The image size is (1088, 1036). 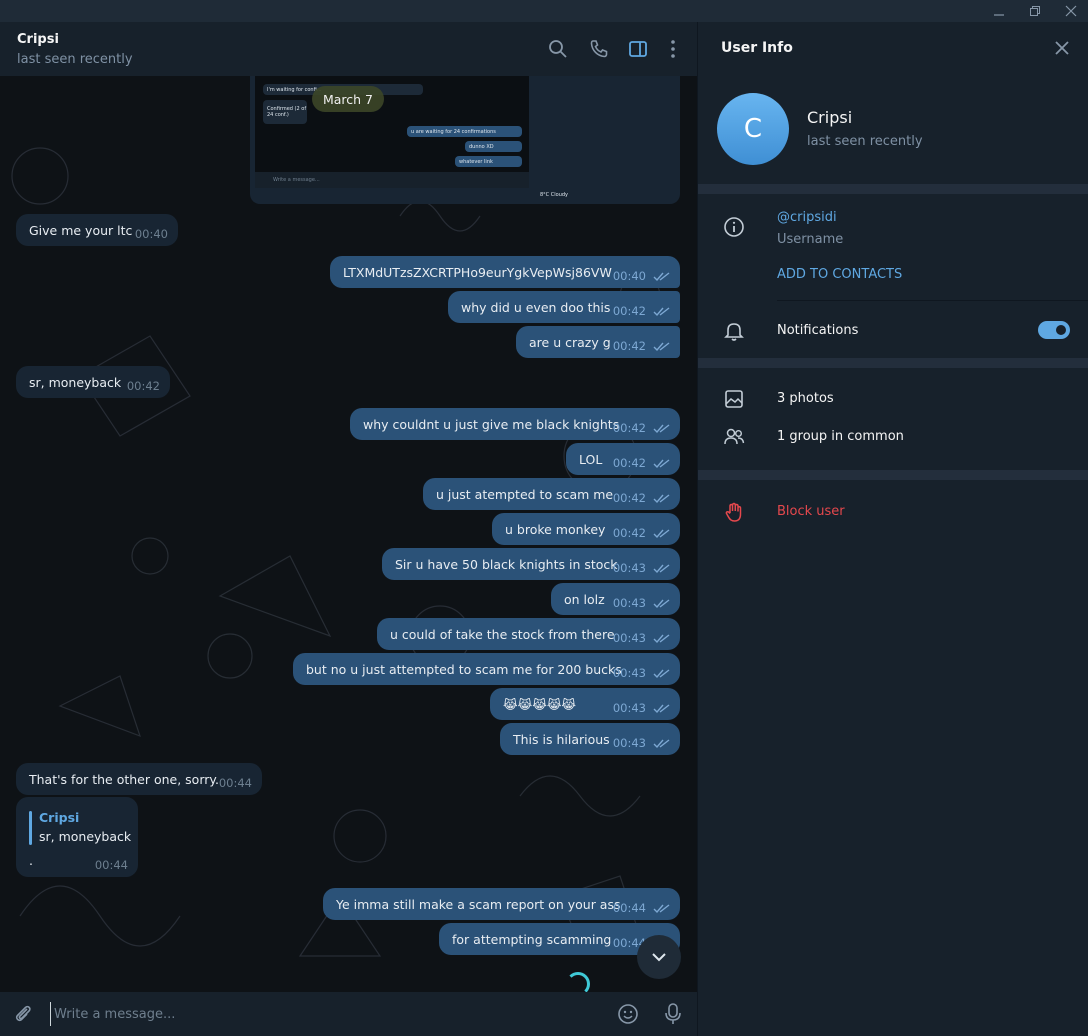 I want to click on restore-icon, so click(x=1035, y=11).